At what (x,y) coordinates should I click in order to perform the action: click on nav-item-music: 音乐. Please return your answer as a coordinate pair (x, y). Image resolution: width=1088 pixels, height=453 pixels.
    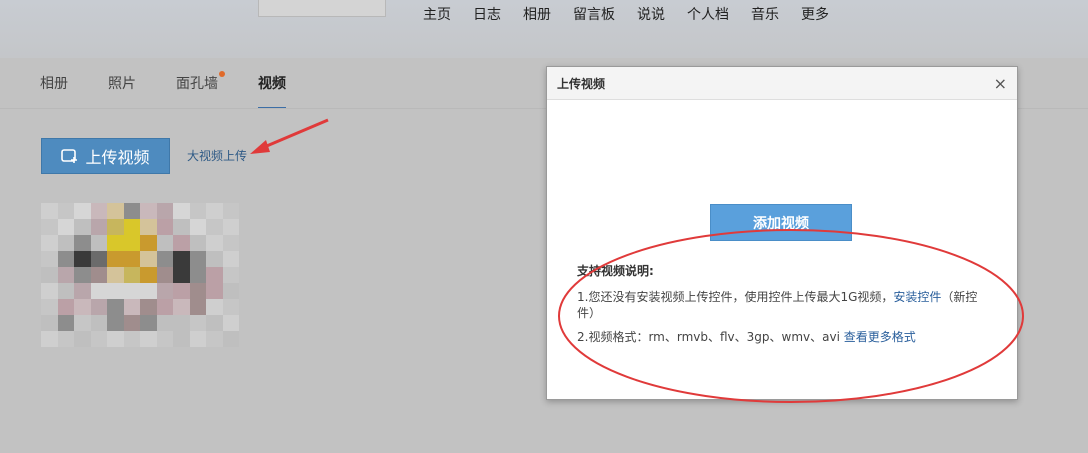
    Looking at the image, I should click on (765, 14).